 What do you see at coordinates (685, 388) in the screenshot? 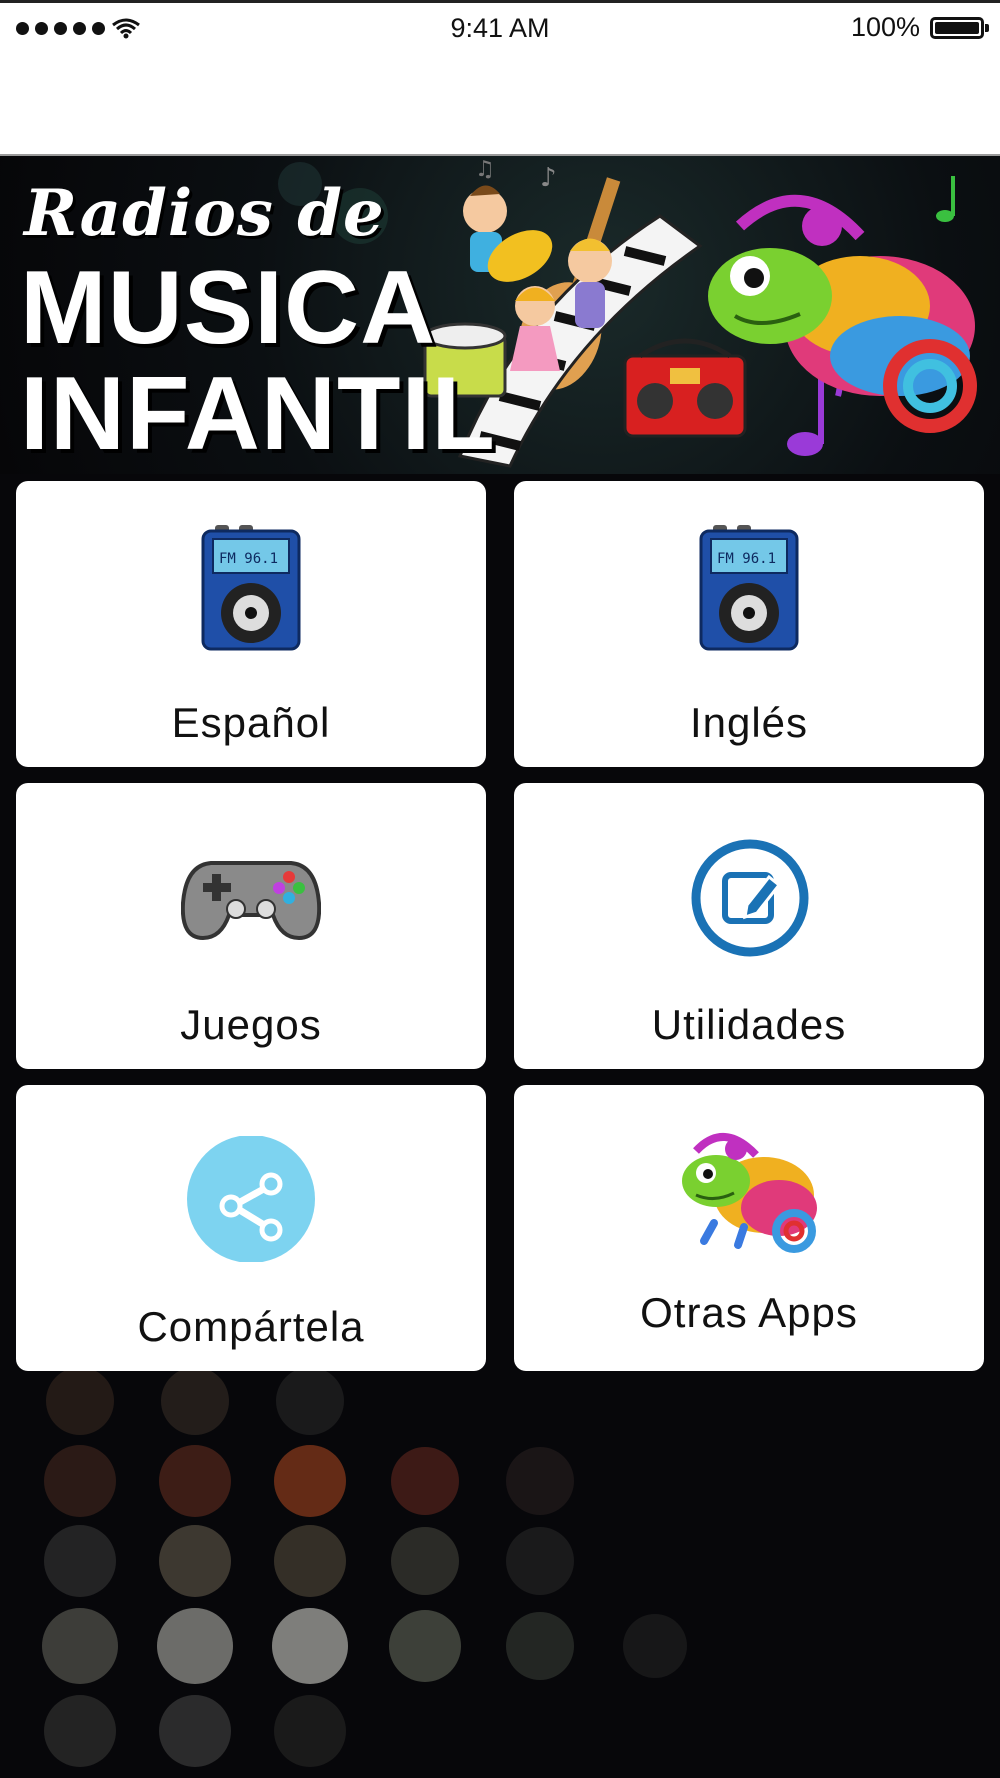
I see `boombox-icon` at bounding box center [685, 388].